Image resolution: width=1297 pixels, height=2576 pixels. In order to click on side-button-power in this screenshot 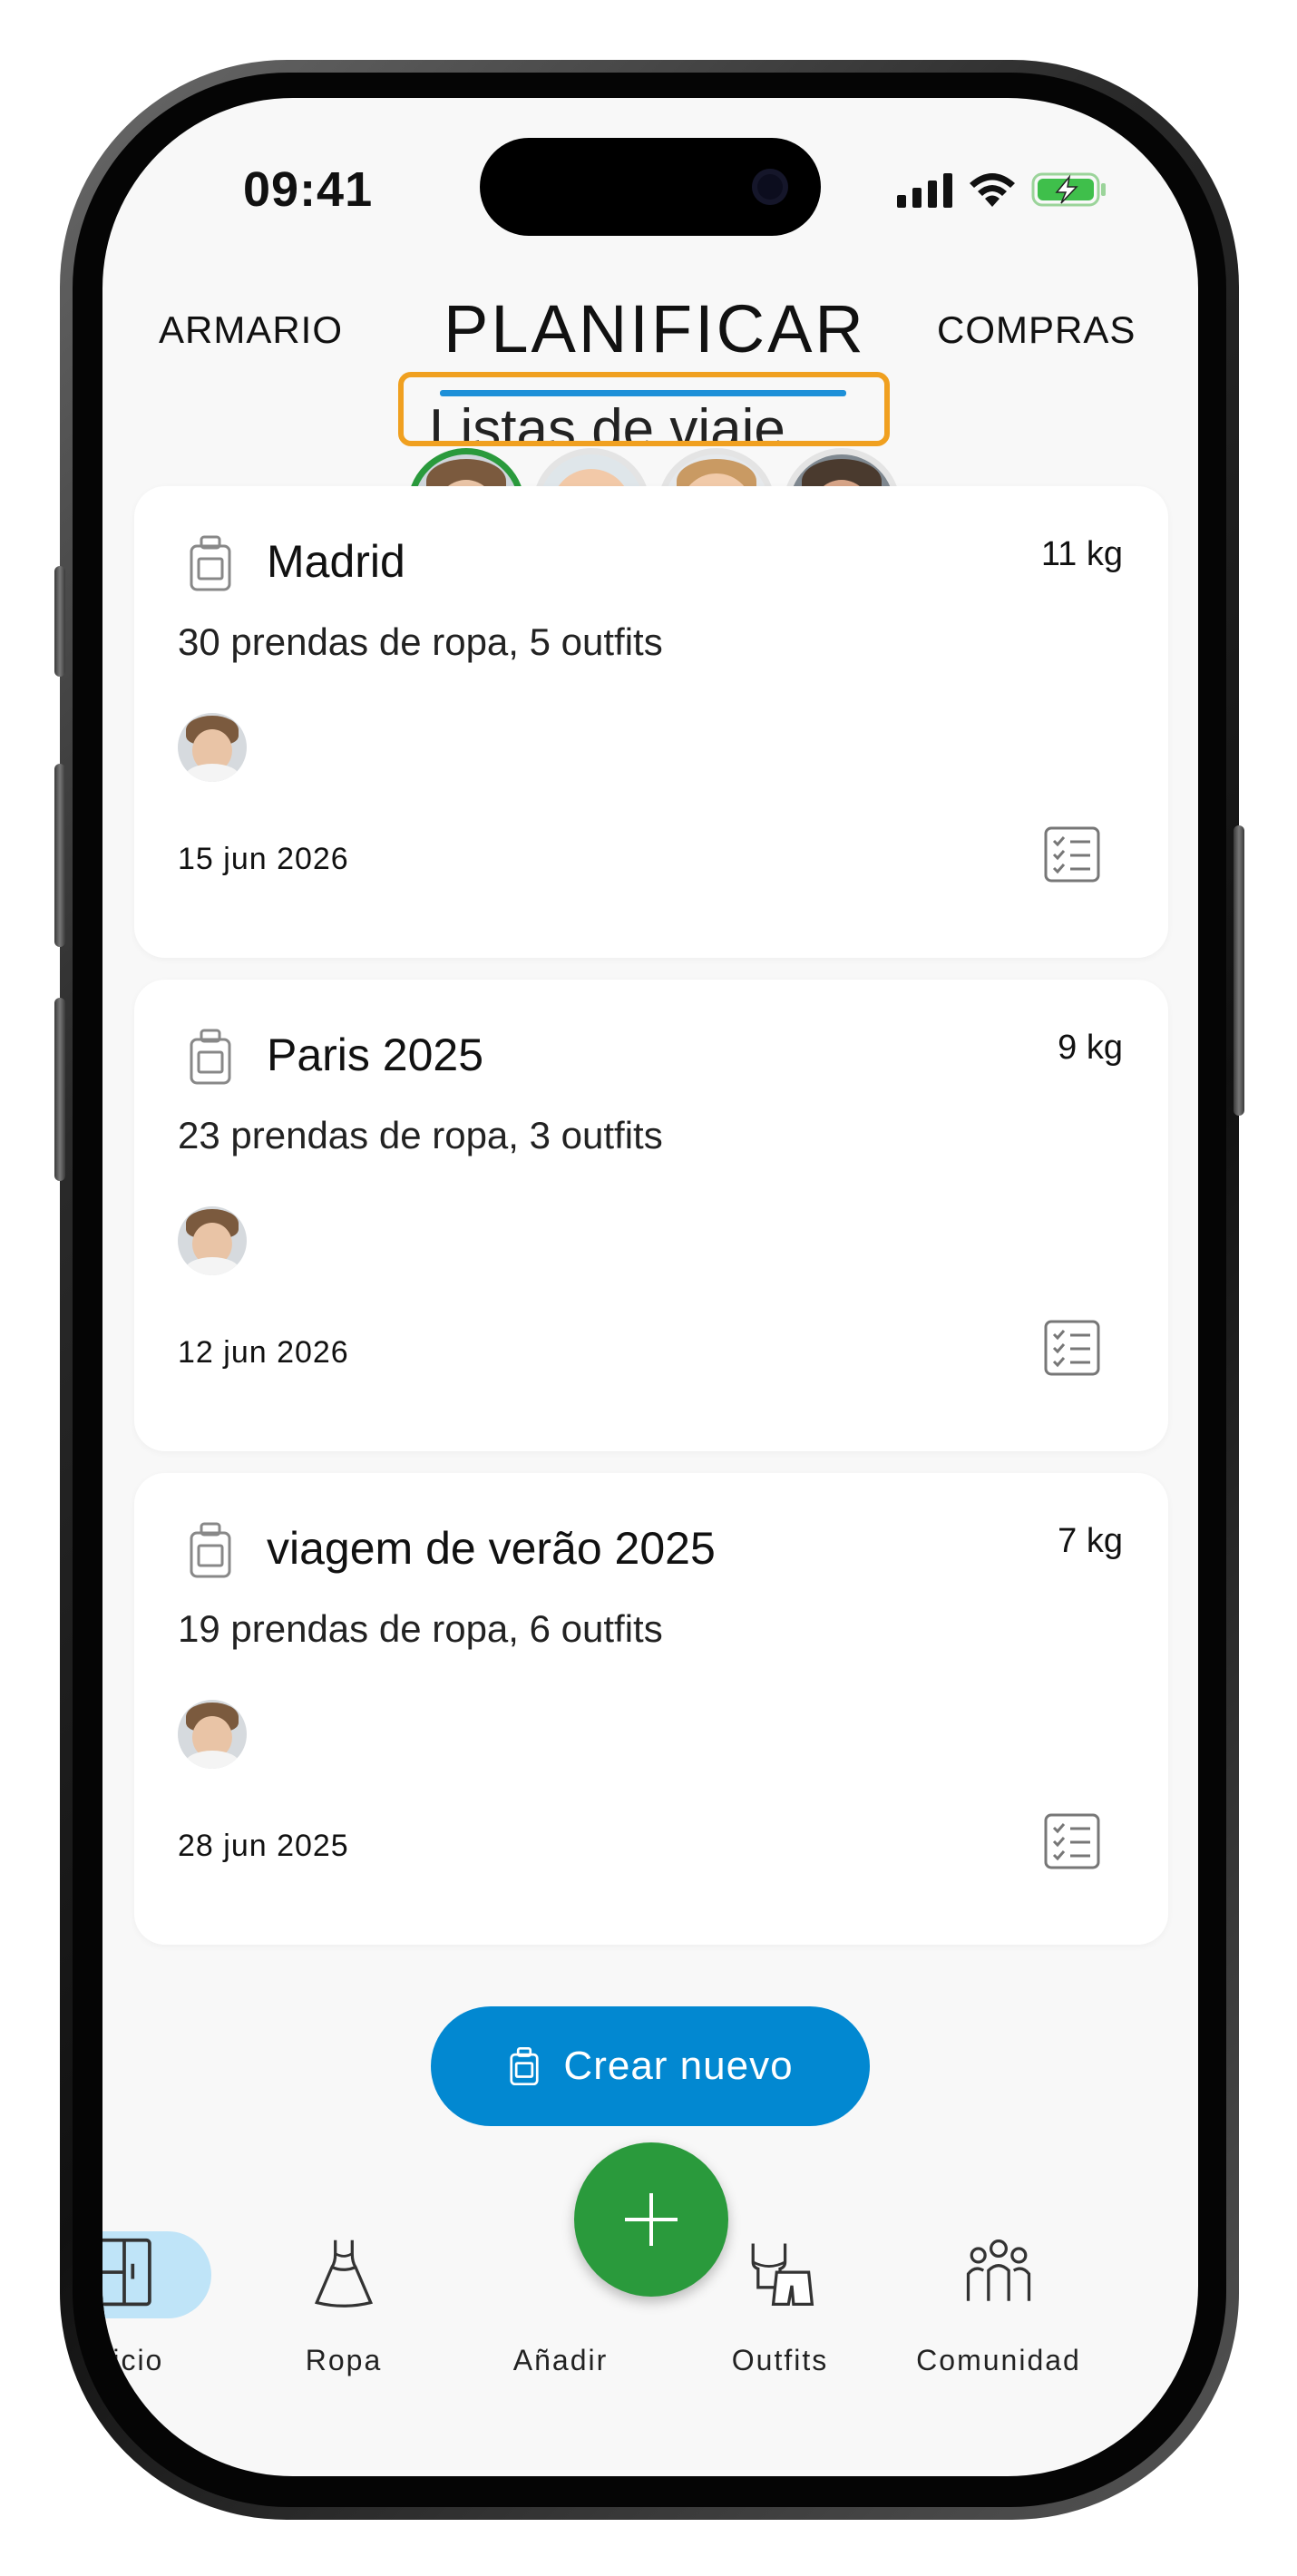, I will do `click(1239, 970)`.